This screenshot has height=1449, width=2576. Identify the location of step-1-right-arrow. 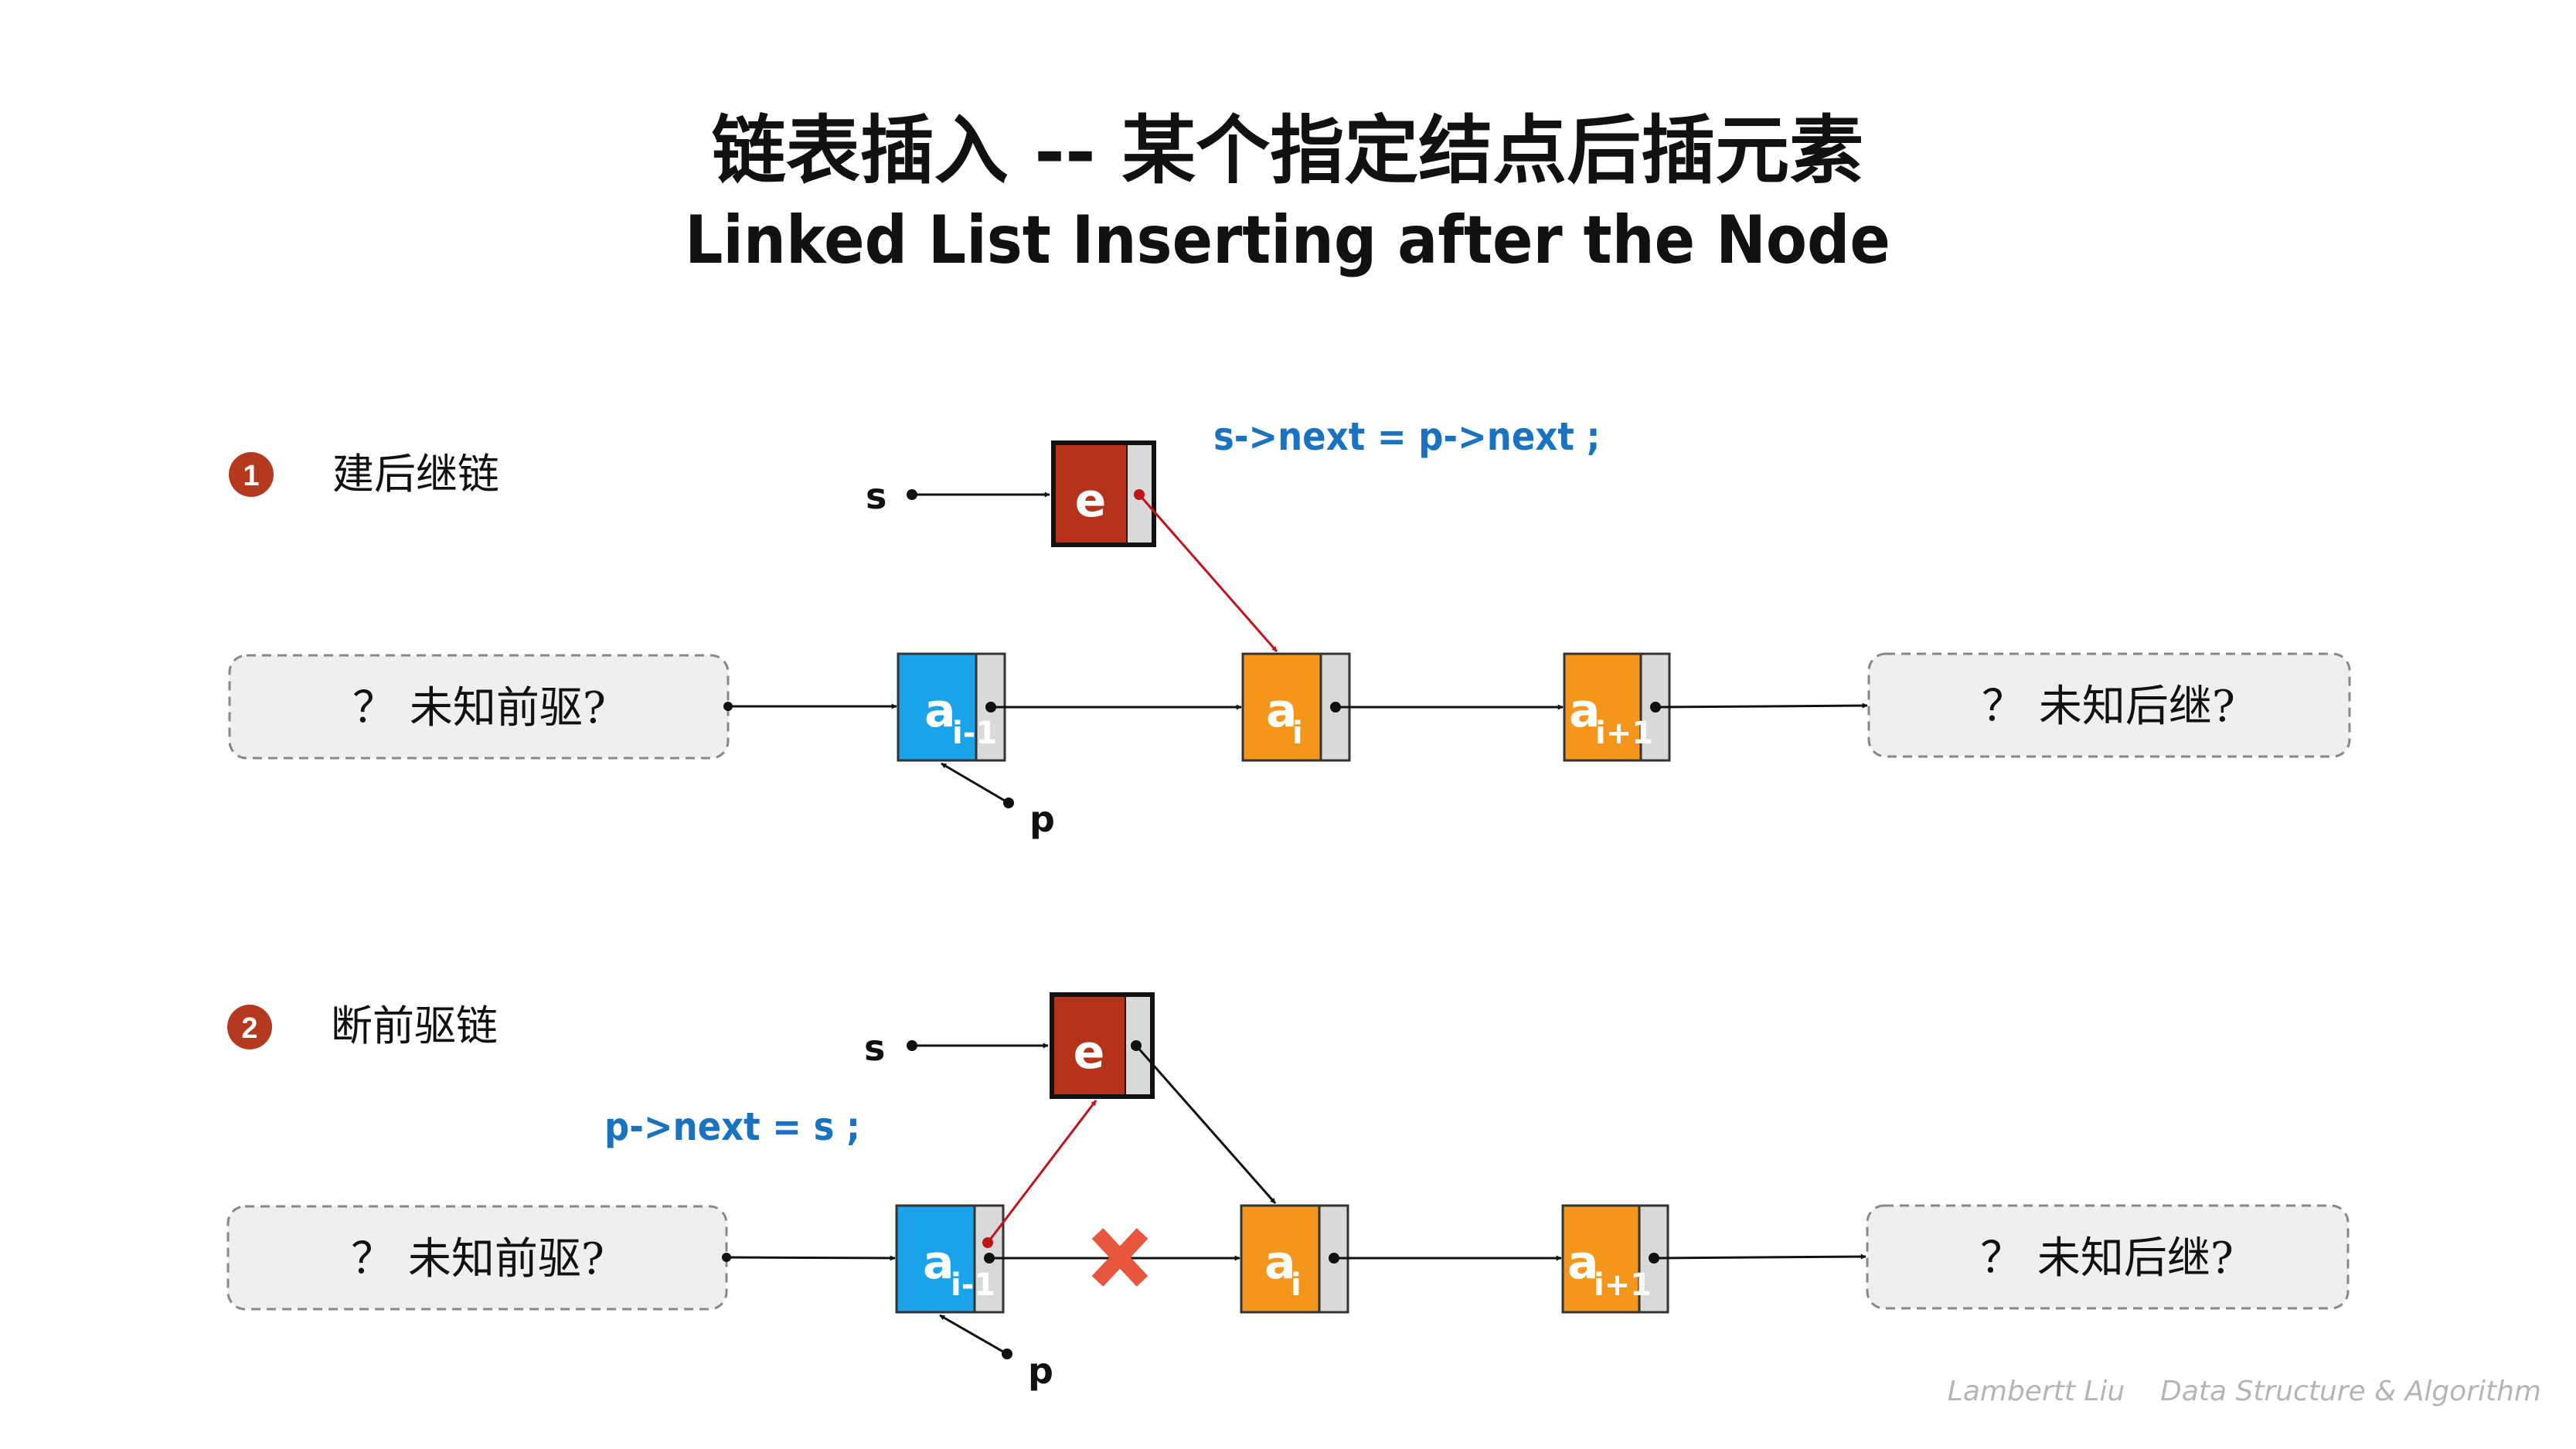
(1762, 706).